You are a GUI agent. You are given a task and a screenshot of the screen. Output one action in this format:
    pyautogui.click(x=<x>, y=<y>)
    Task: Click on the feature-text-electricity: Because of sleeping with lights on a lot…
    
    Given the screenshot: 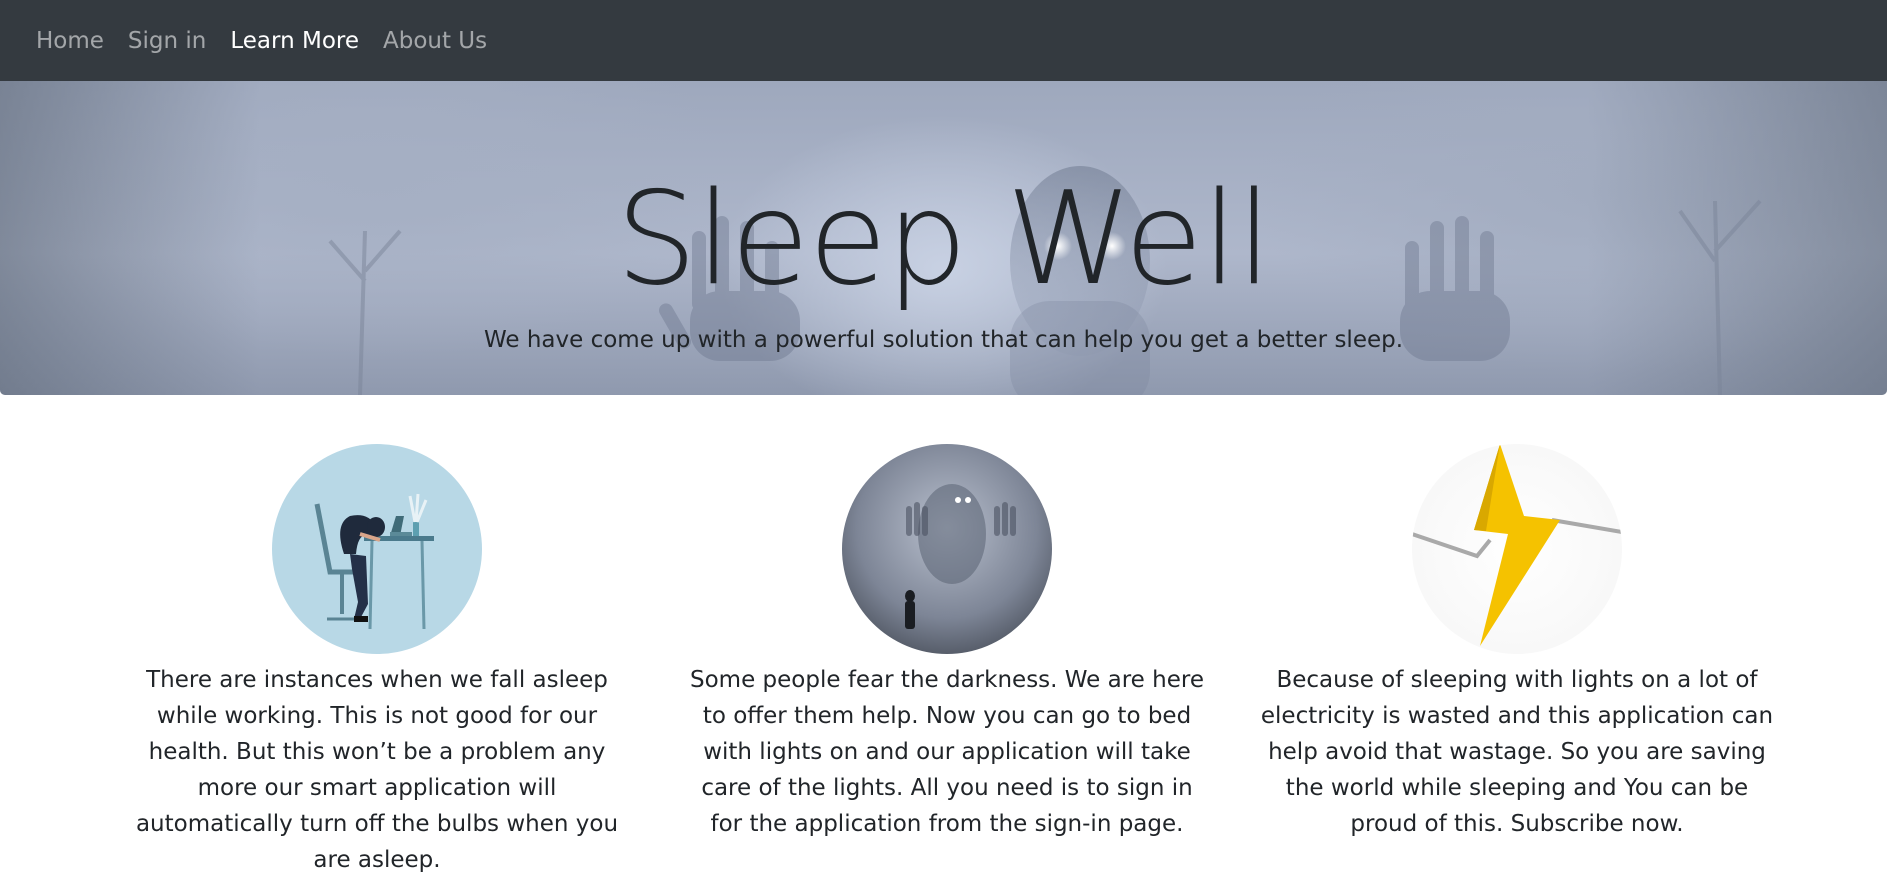 What is the action you would take?
    pyautogui.click(x=1517, y=752)
    